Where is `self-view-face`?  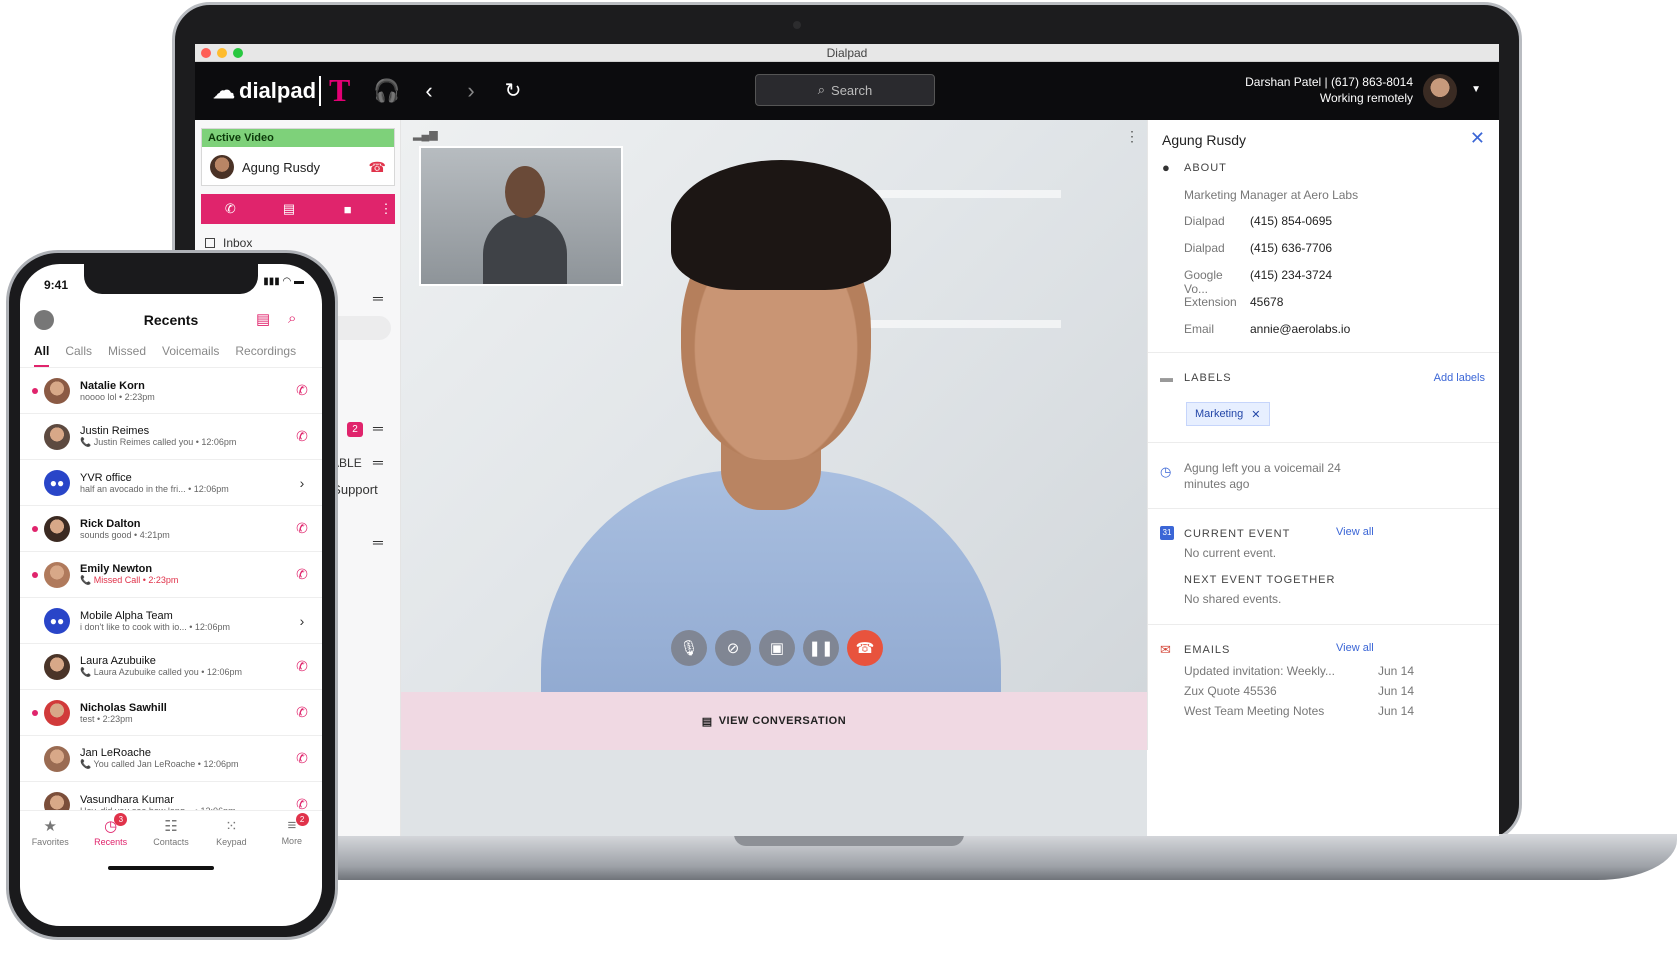
self-view-face is located at coordinates (525, 192).